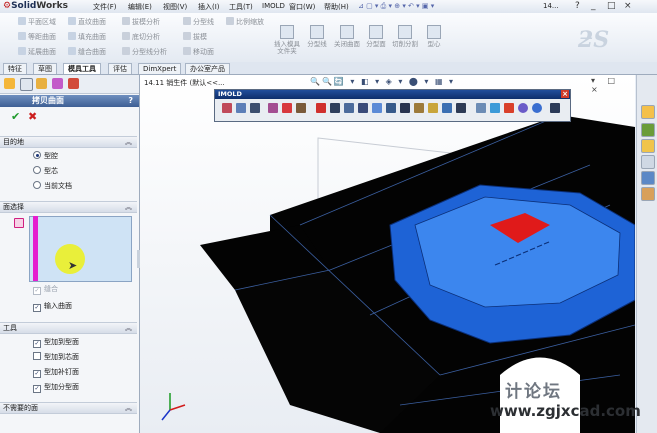 This screenshot has width=657, height=433. Describe the element at coordinates (141, 22) in the screenshot. I see `cmd-draft-analysis: 拔模分析` at that location.